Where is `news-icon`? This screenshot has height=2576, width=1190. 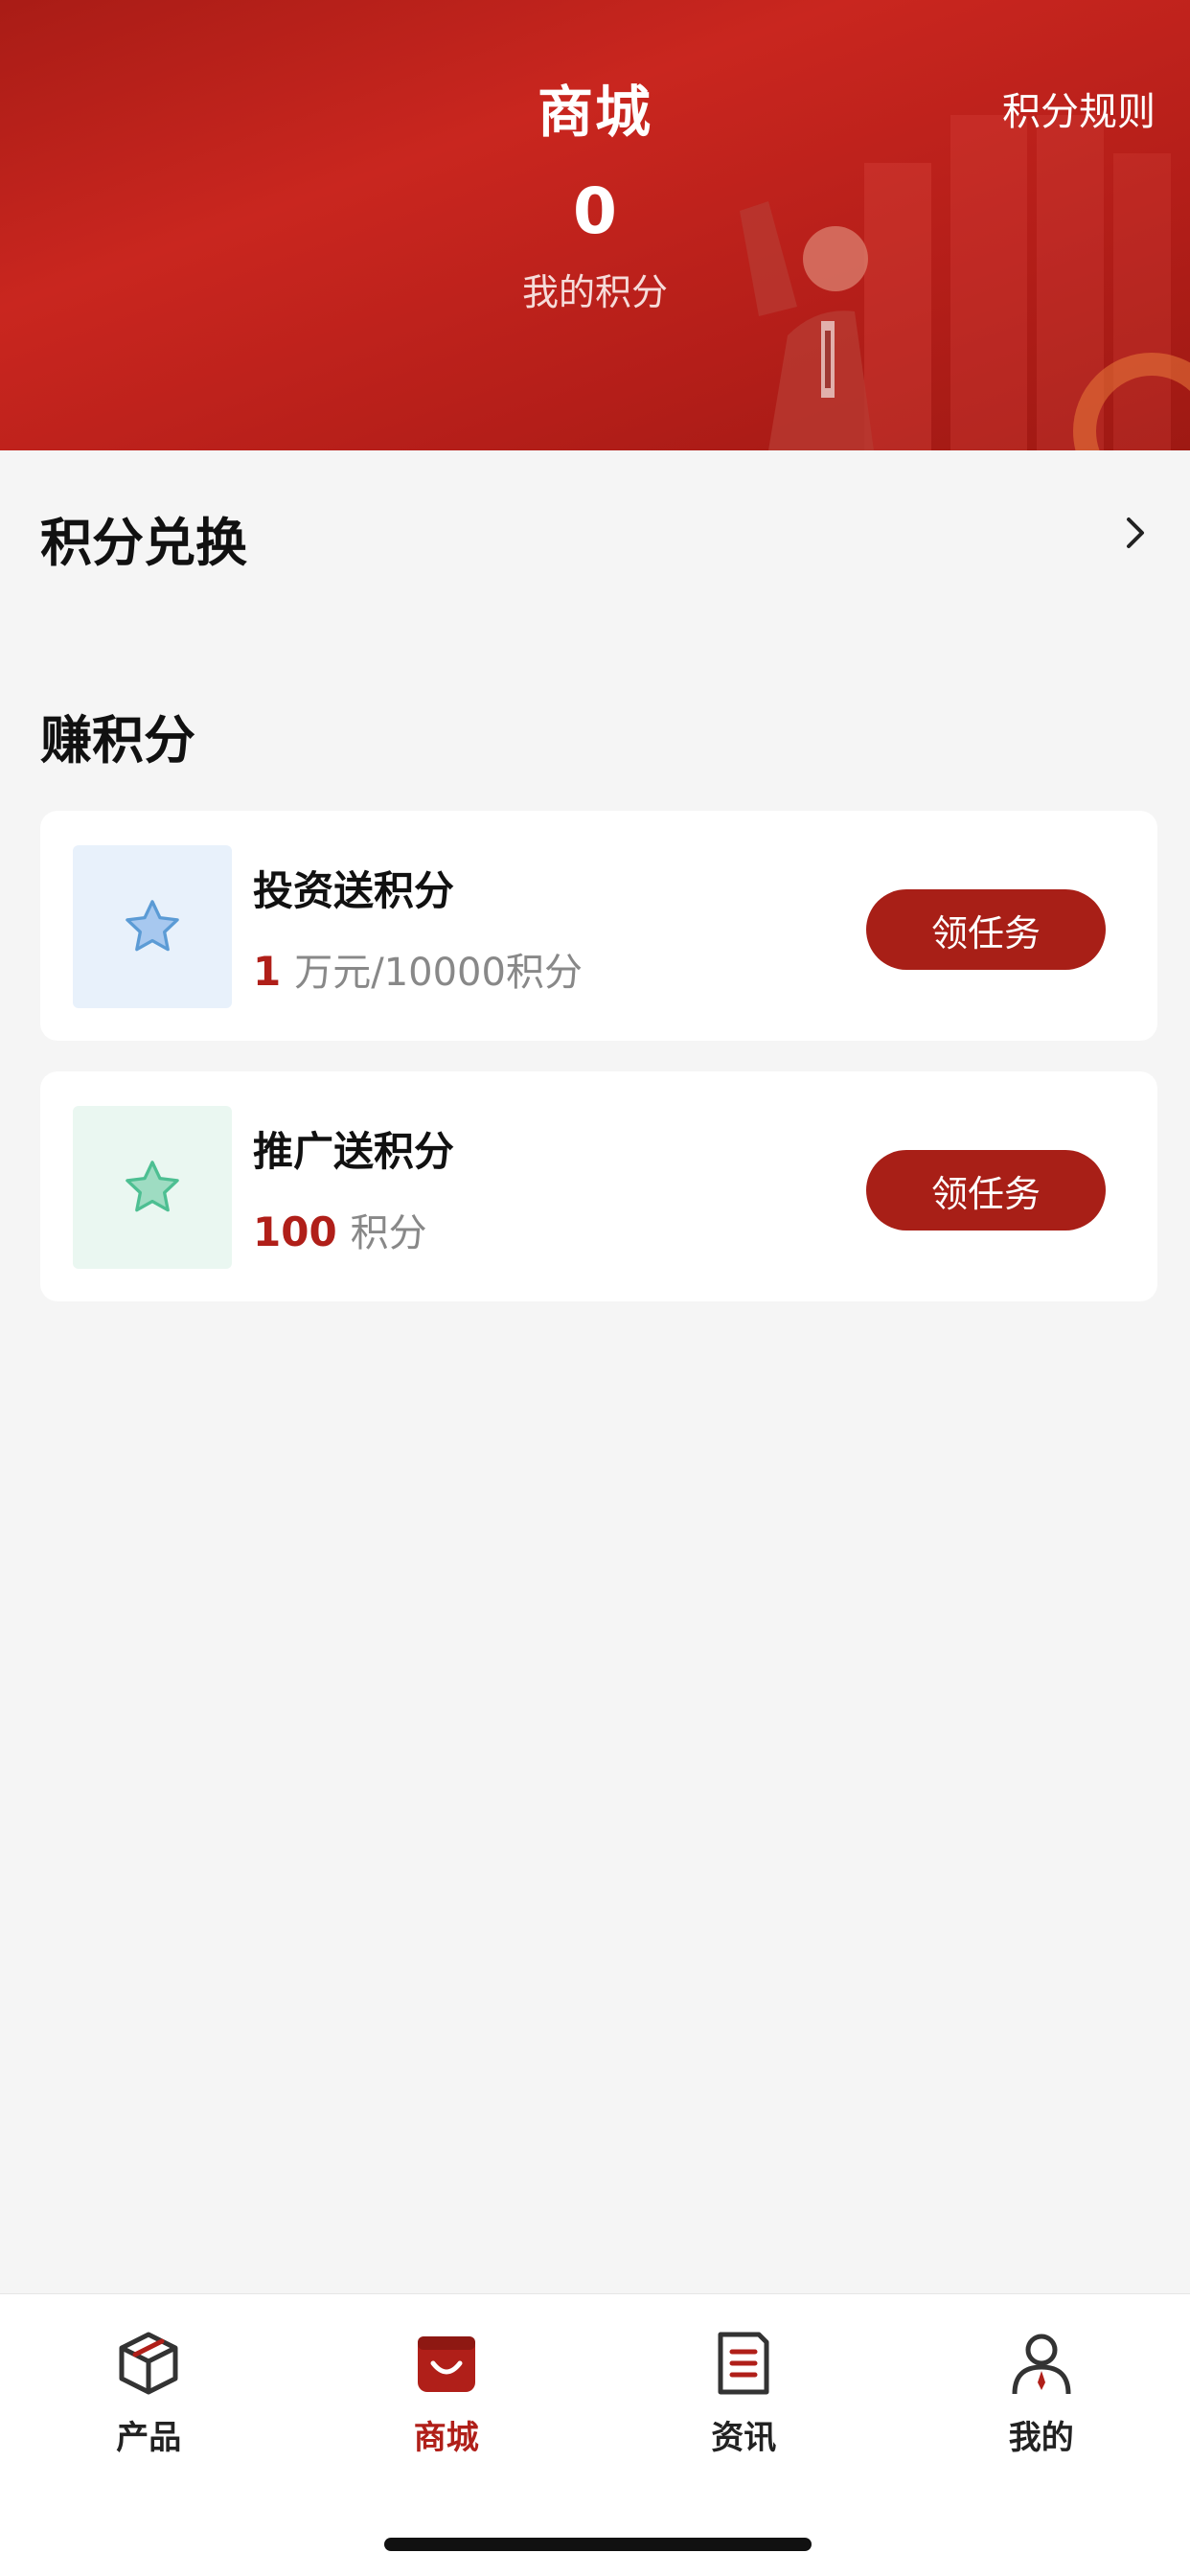
news-icon is located at coordinates (744, 2363).